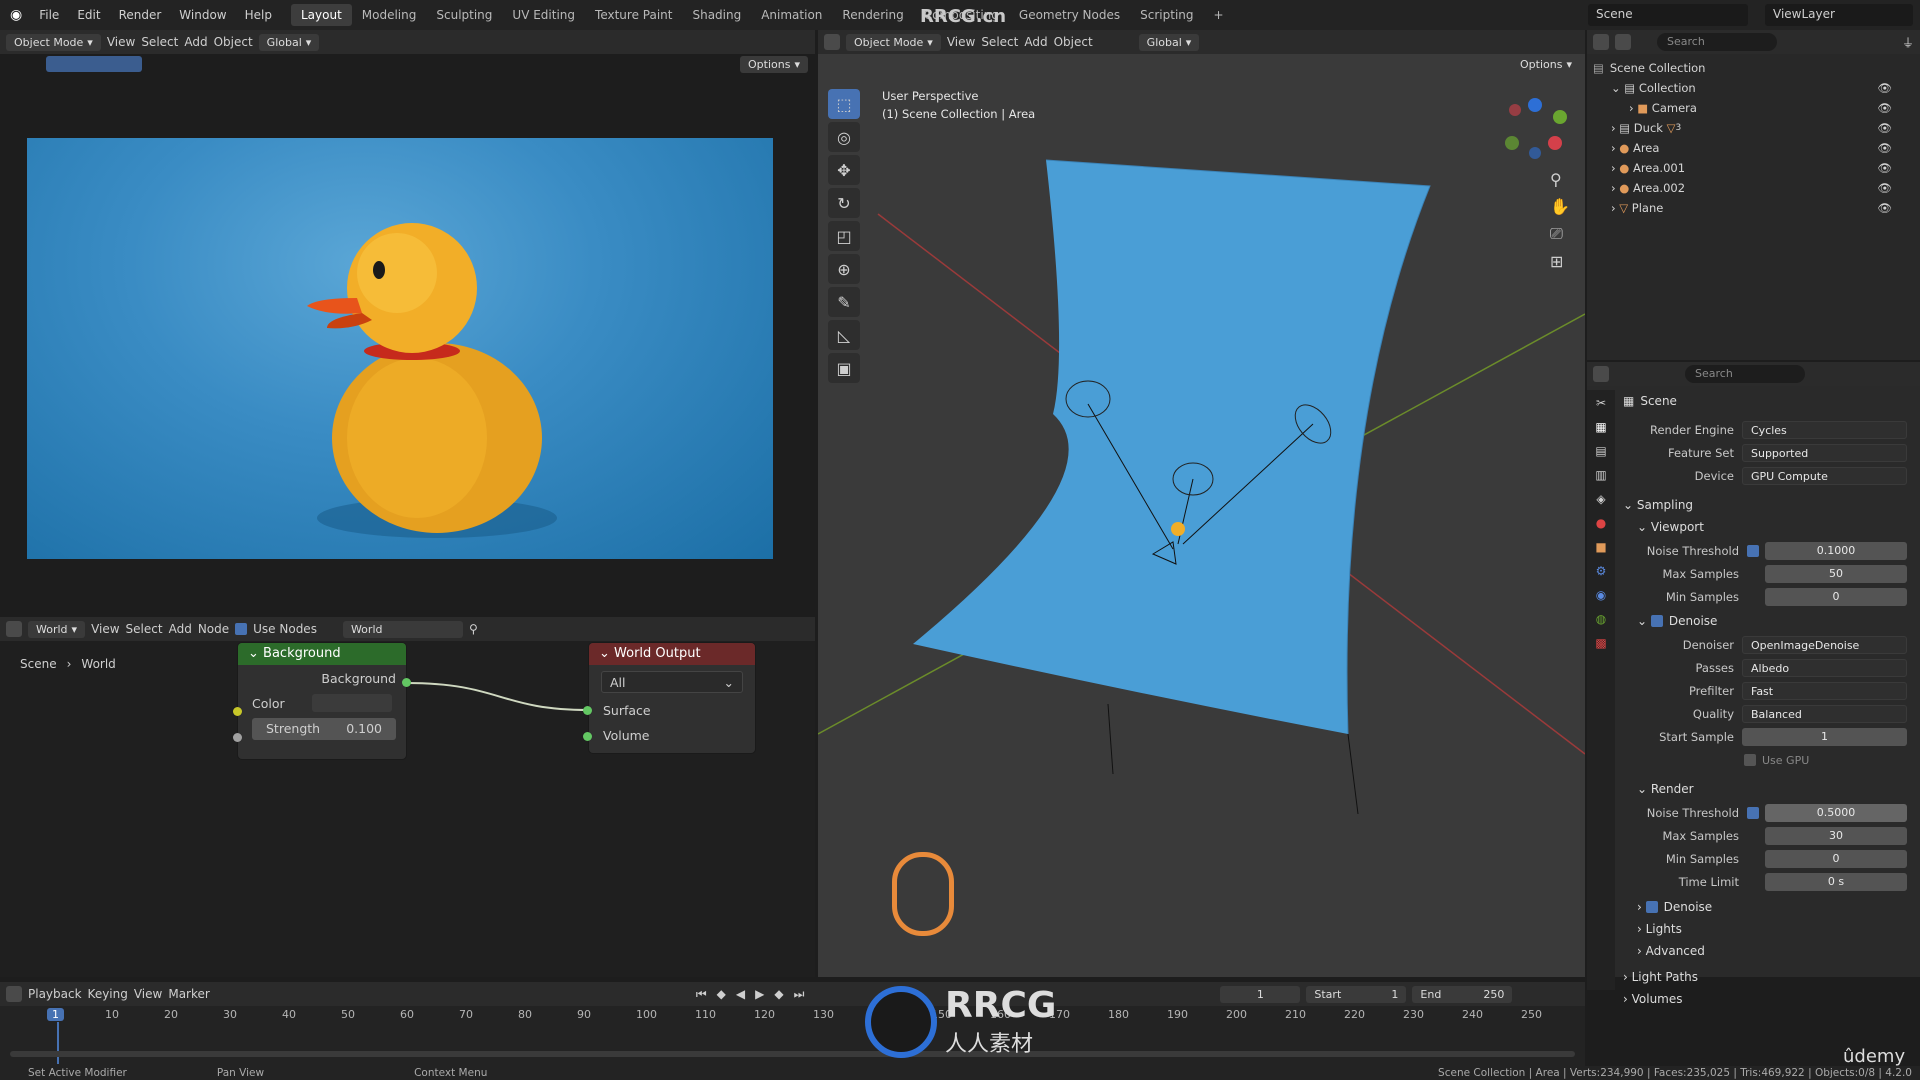 The width and height of the screenshot is (1920, 1080). Describe the element at coordinates (1753, 68) in the screenshot. I see `outliner-root: ▤ Scene Collection` at that location.